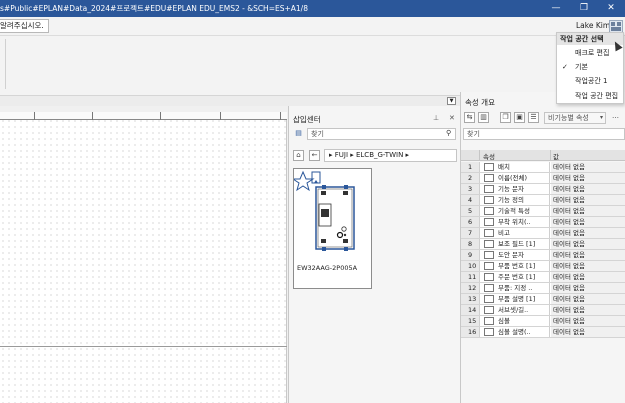  Describe the element at coordinates (601, 117) in the screenshot. I see `chevron-down-icon: ▾` at that location.